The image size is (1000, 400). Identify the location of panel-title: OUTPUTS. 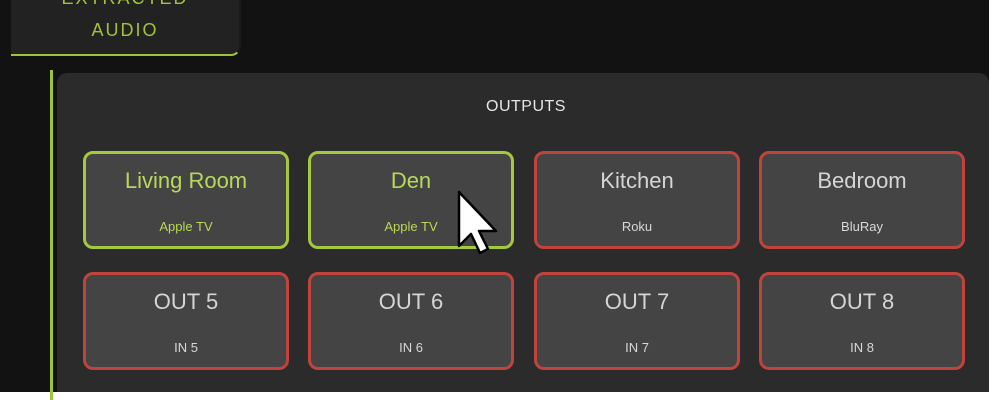
(526, 106).